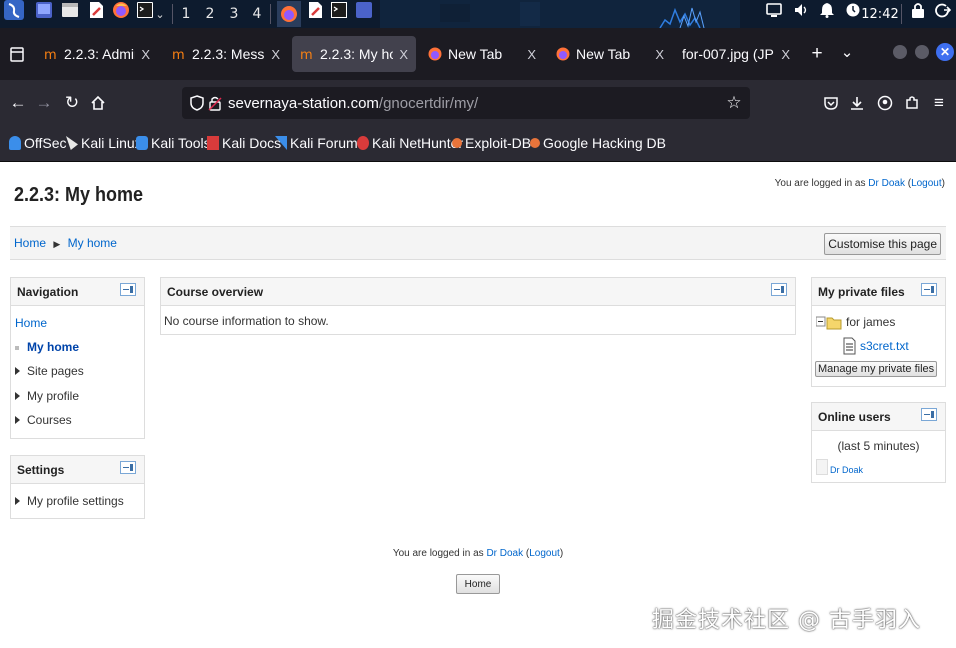 The height and width of the screenshot is (648, 956). I want to click on insecure-lock-icon, so click(215, 103).